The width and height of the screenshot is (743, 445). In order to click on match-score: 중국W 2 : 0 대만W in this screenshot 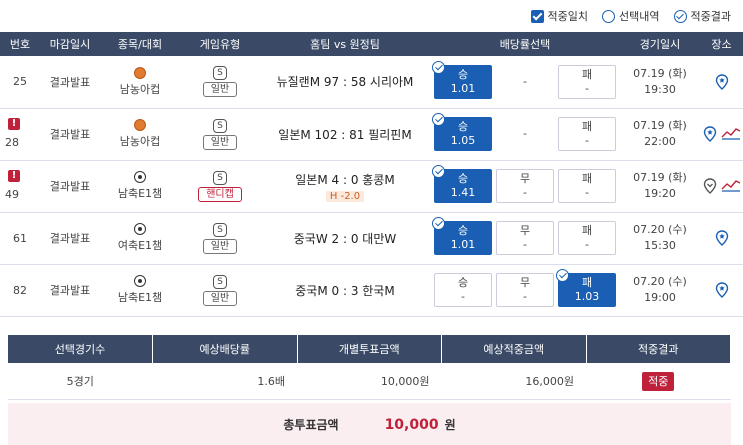, I will do `click(345, 238)`.